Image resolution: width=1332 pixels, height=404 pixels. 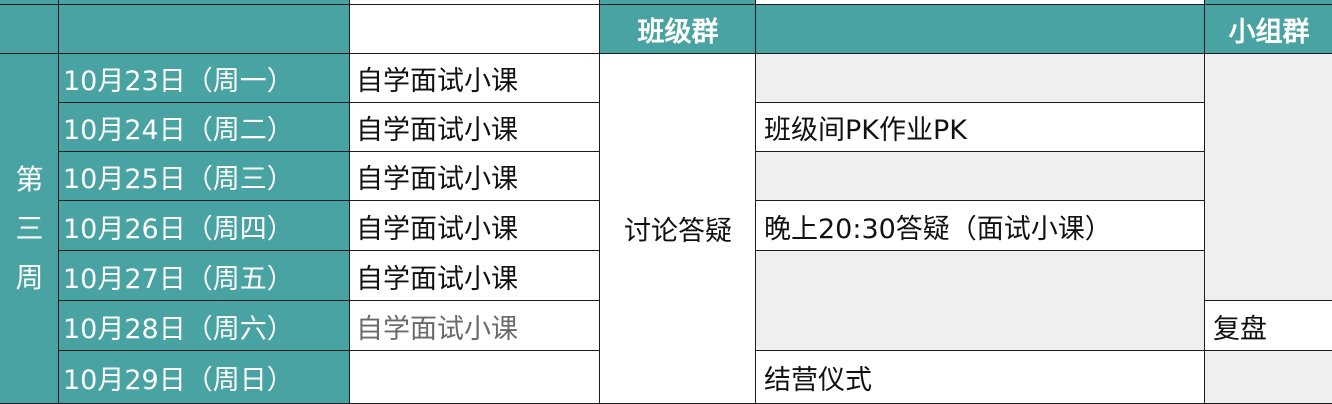 I want to click on discussion-cell: 讨论答疑, so click(x=678, y=228).